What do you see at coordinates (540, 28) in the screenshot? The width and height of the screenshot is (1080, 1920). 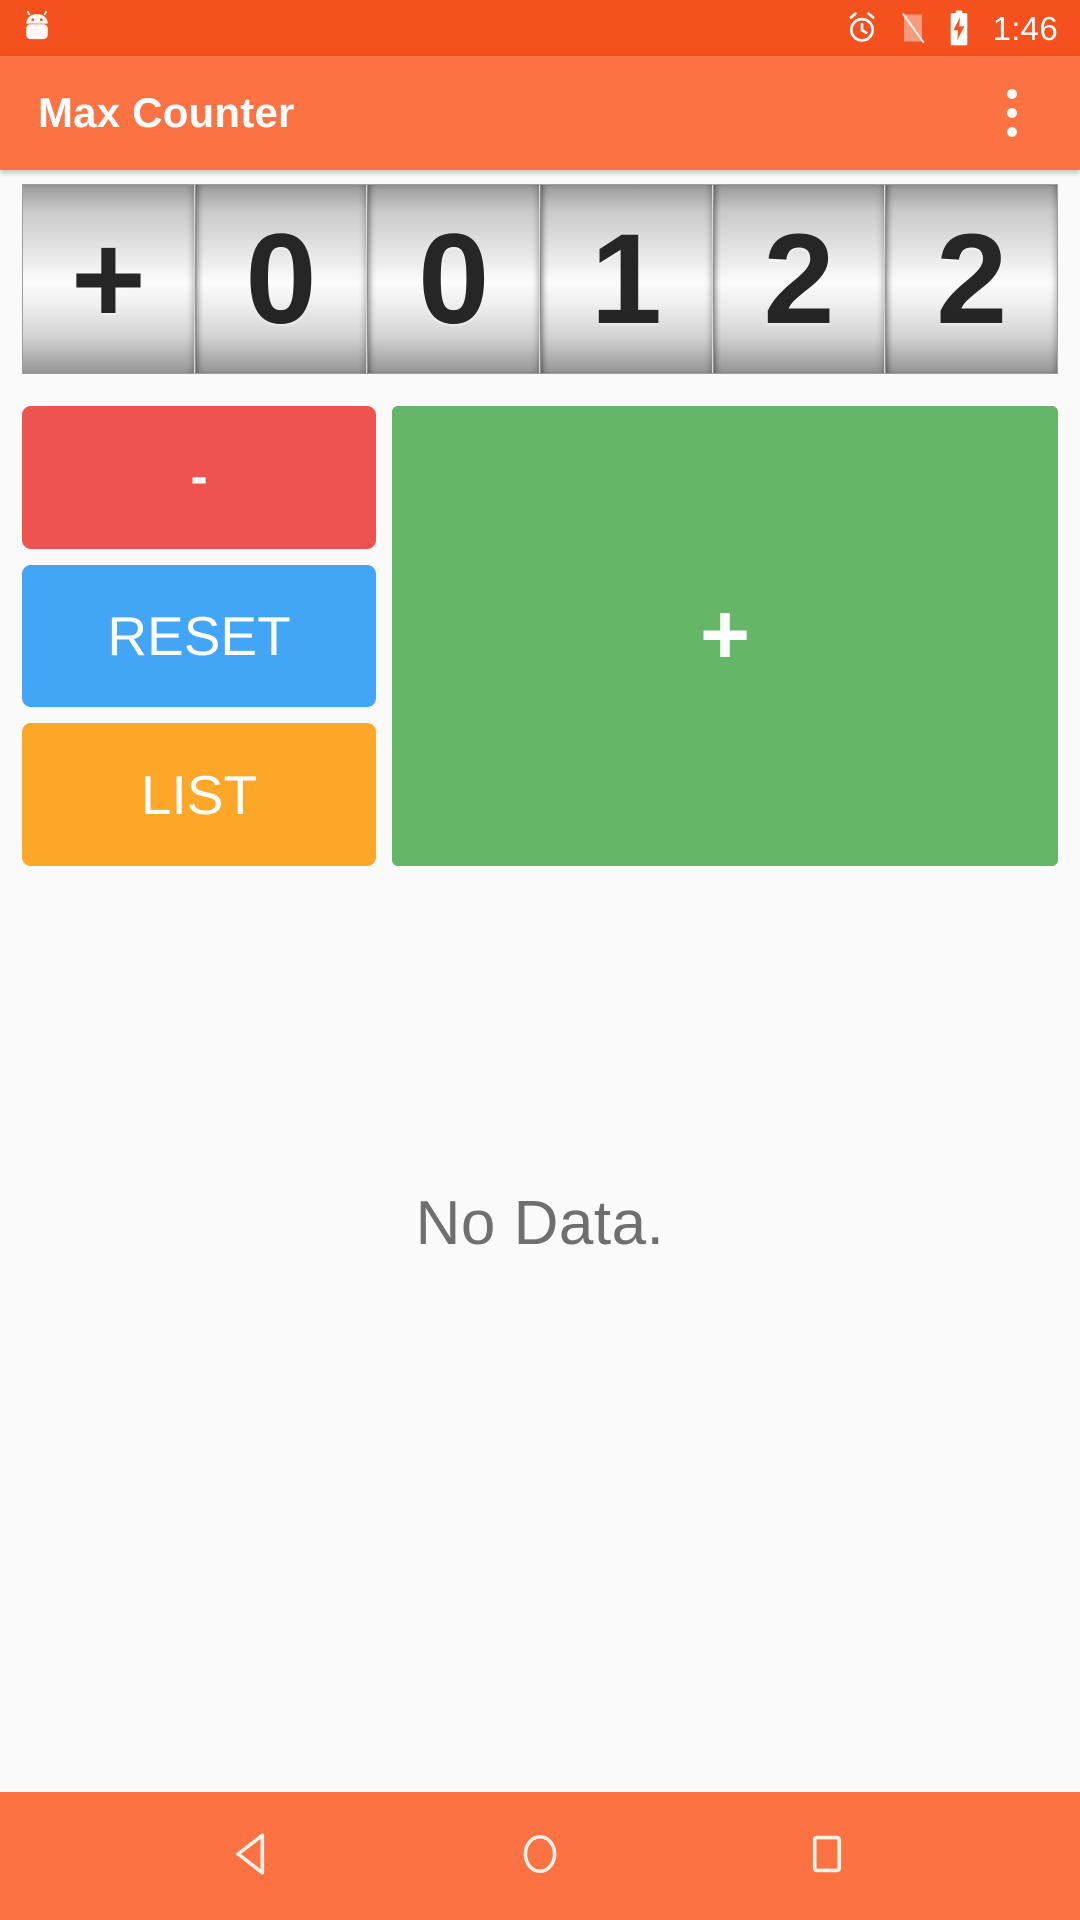 I see `status-bar: 1:46` at bounding box center [540, 28].